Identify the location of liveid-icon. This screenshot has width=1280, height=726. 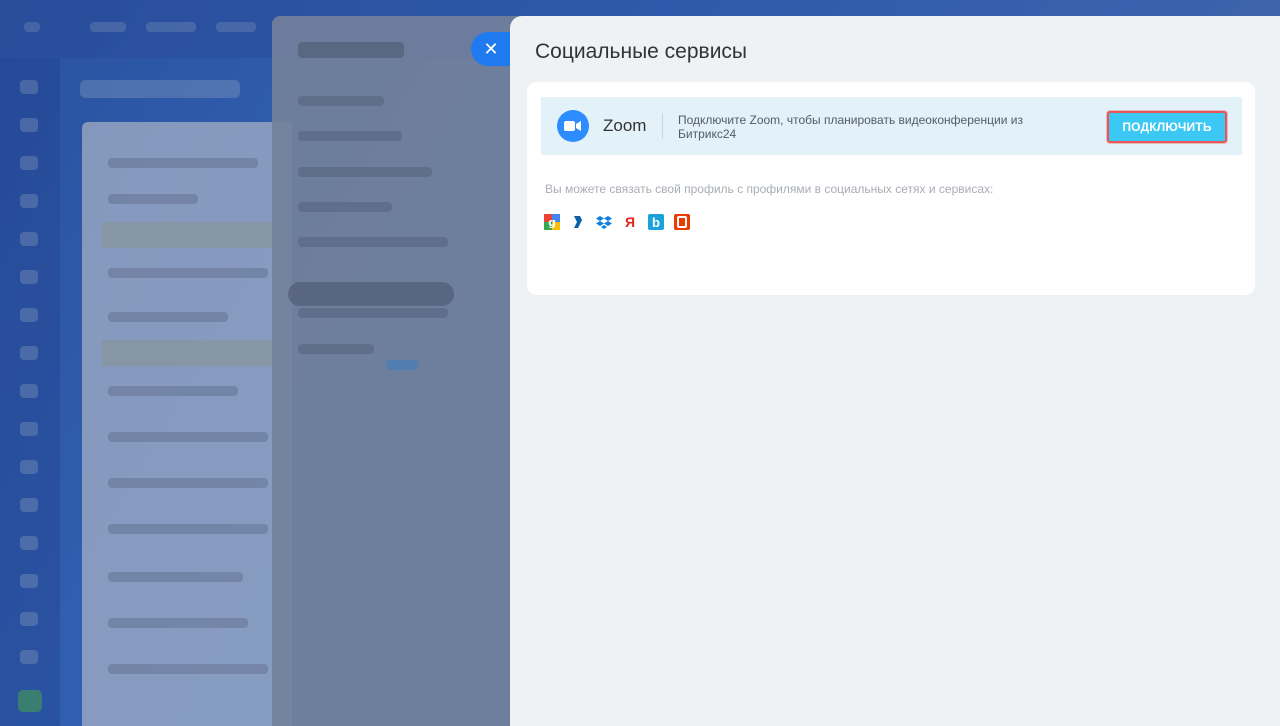
(578, 222).